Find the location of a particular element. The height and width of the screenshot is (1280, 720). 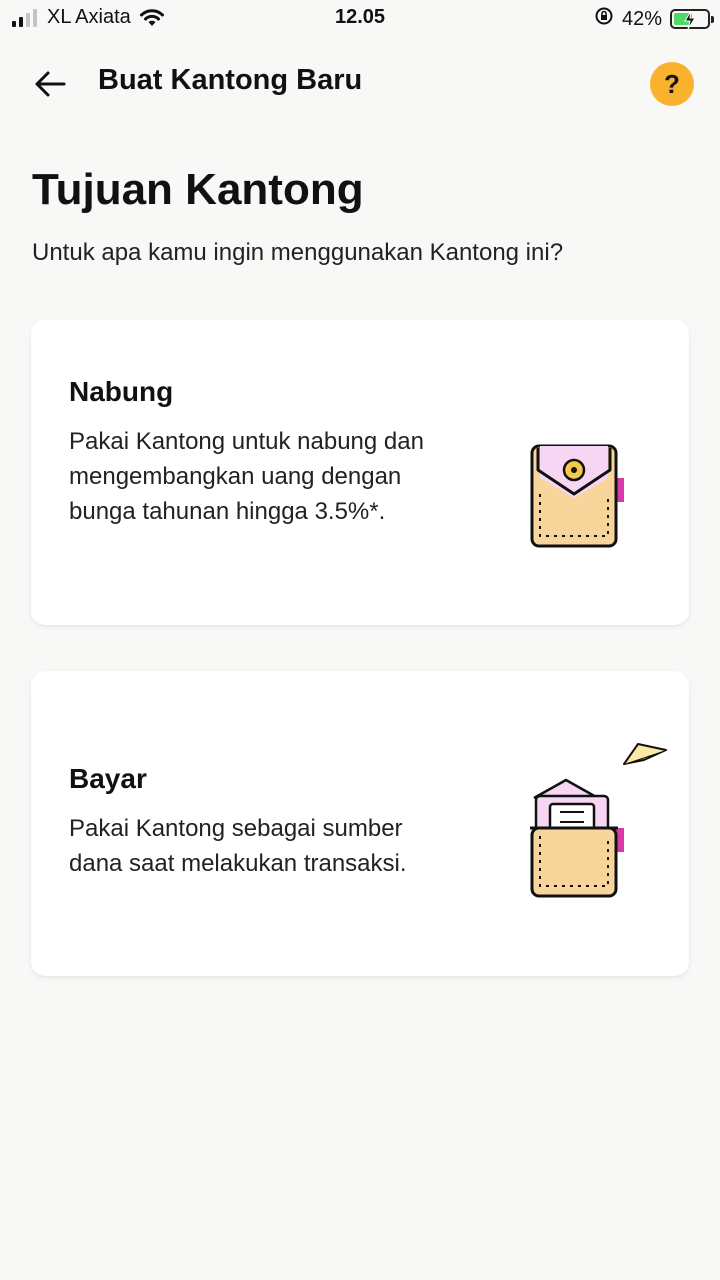

back-button is located at coordinates (50, 84).